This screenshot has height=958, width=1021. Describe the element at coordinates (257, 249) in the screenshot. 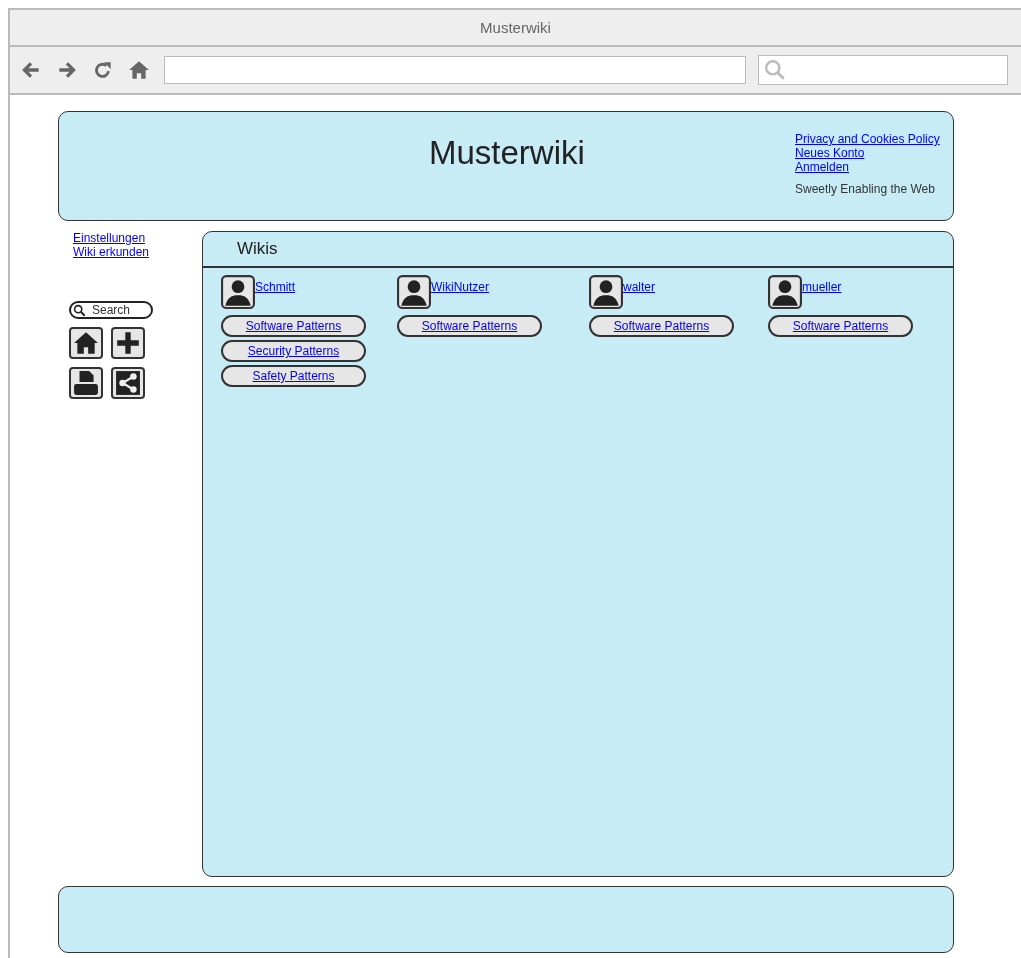

I see `panel-title: Wikis` at that location.